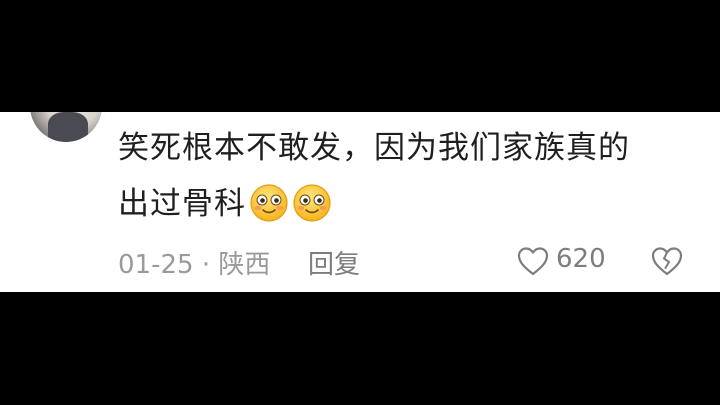 The width and height of the screenshot is (720, 405). Describe the element at coordinates (374, 148) in the screenshot. I see `comment-line-1: 笑死根本不敢发，因为我们家族真的` at that location.